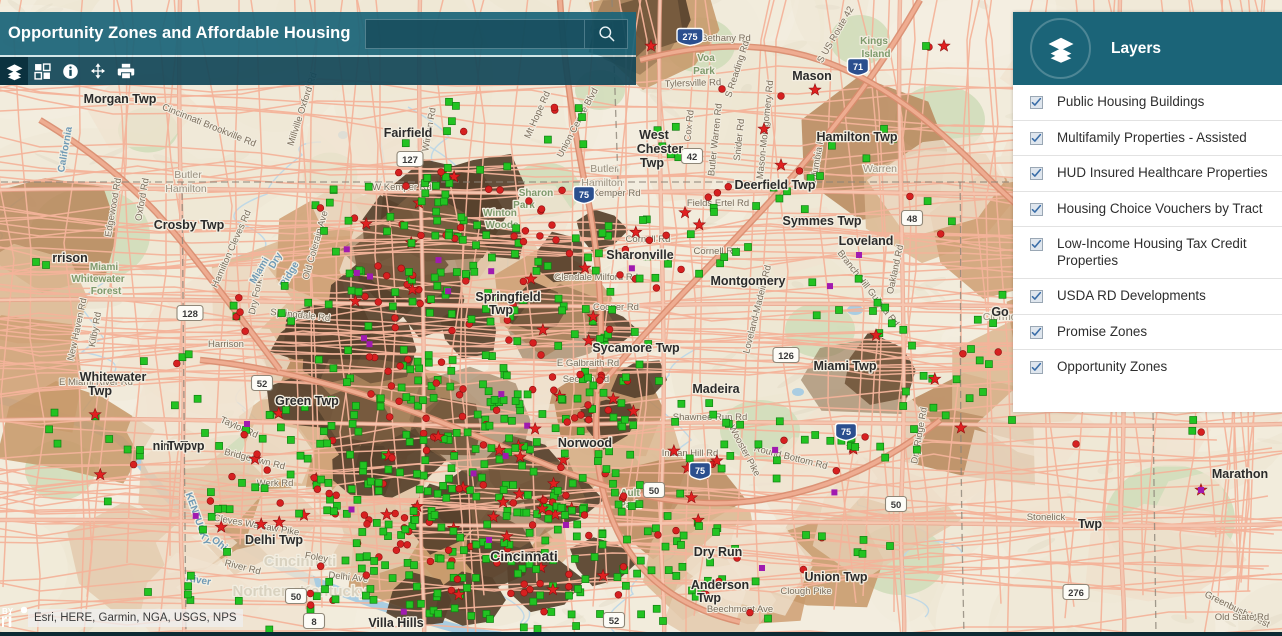 The width and height of the screenshot is (1282, 636). What do you see at coordinates (1147, 209) in the screenshot?
I see `layer-row: Housing Choice Vouchers by Tract` at bounding box center [1147, 209].